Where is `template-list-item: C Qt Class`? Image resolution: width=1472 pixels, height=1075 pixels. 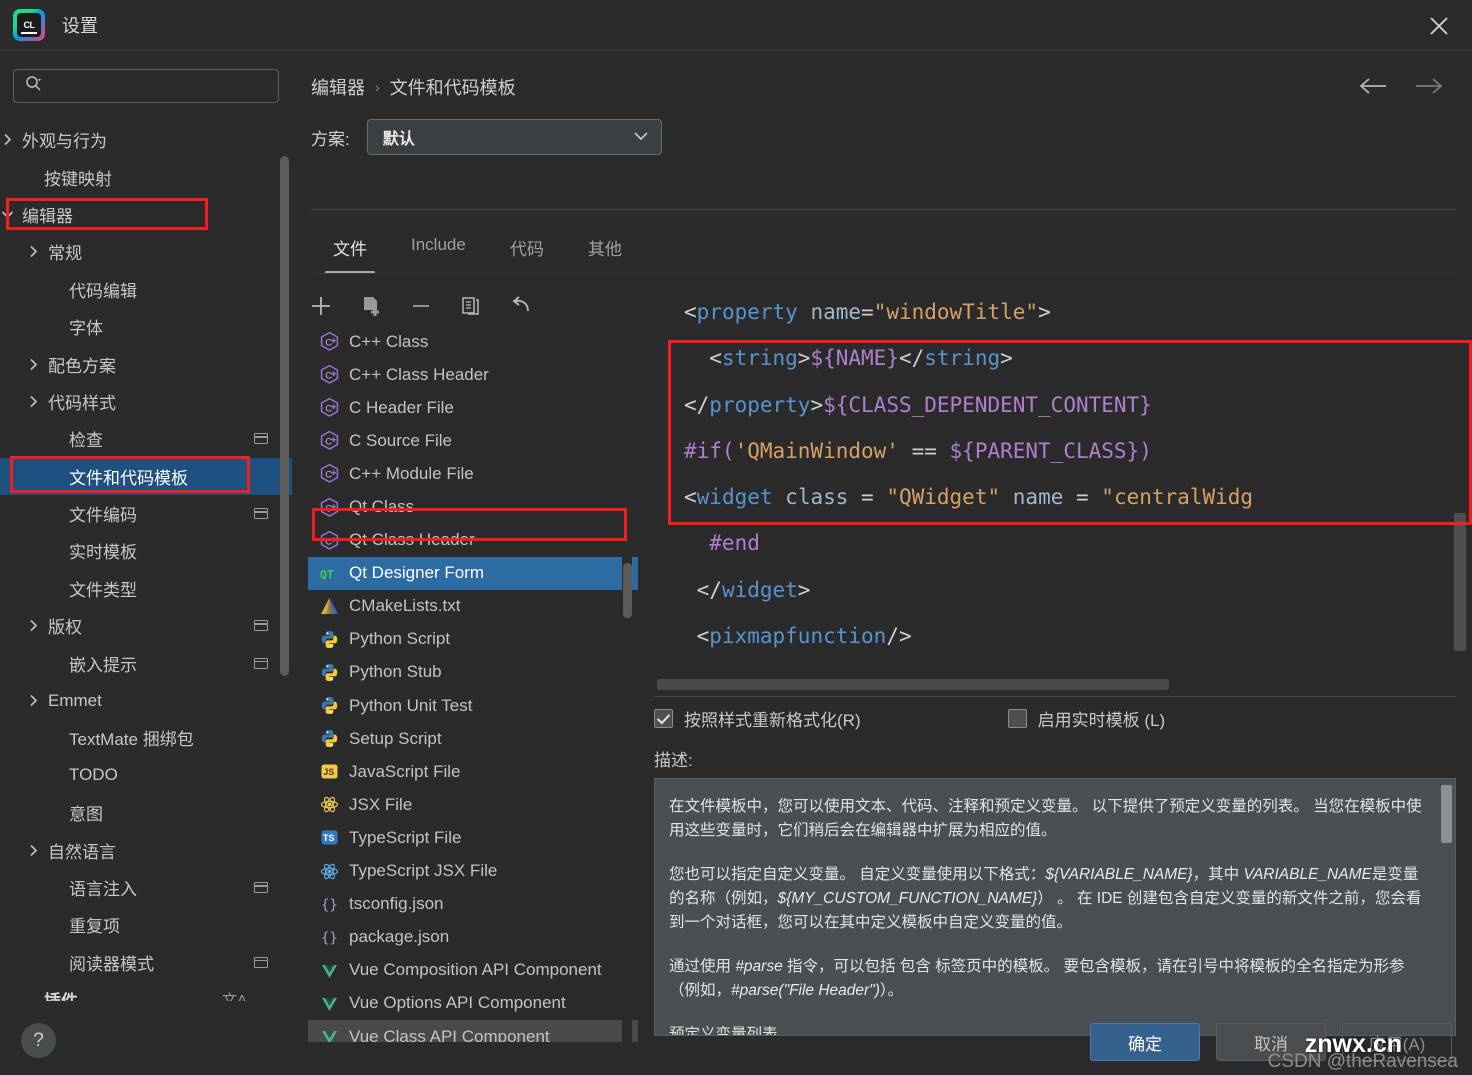 template-list-item: C Qt Class is located at coordinates (473, 506).